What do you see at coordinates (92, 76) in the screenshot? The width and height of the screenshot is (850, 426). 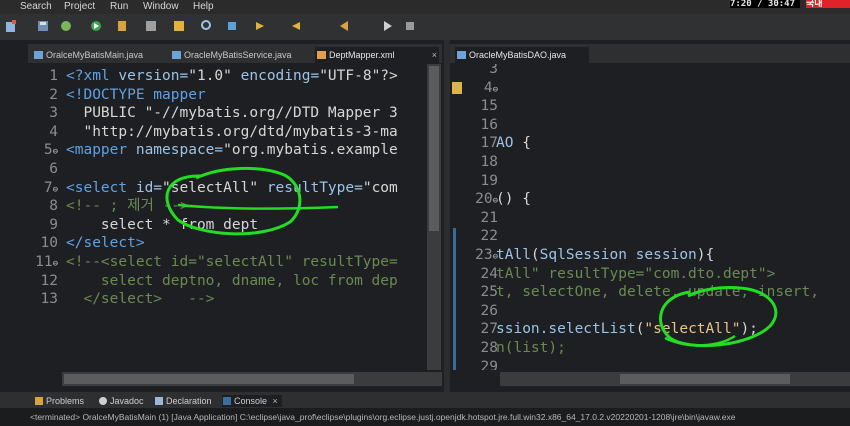 I see `code-token: <?xml` at bounding box center [92, 76].